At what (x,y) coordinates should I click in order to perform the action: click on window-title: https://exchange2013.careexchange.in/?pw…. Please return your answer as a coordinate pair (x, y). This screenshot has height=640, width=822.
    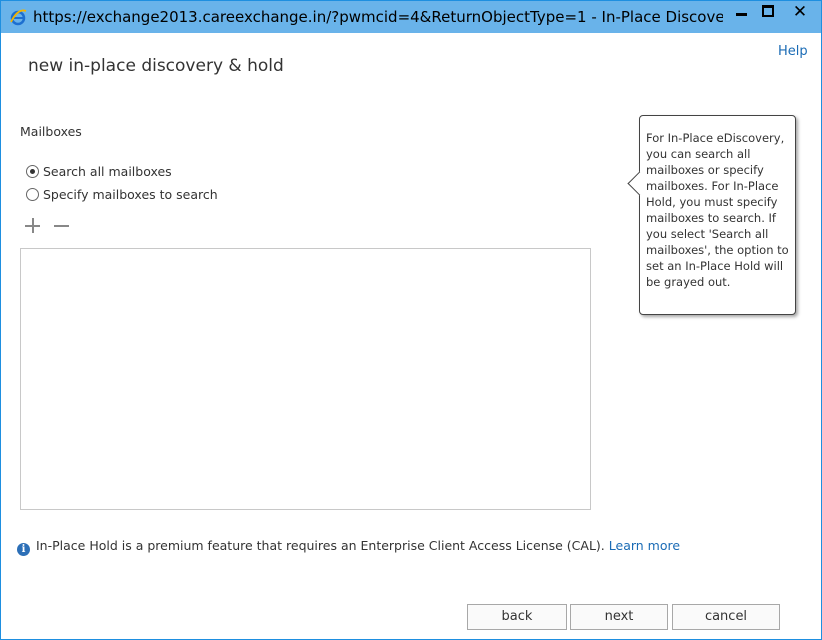
    Looking at the image, I should click on (378, 17).